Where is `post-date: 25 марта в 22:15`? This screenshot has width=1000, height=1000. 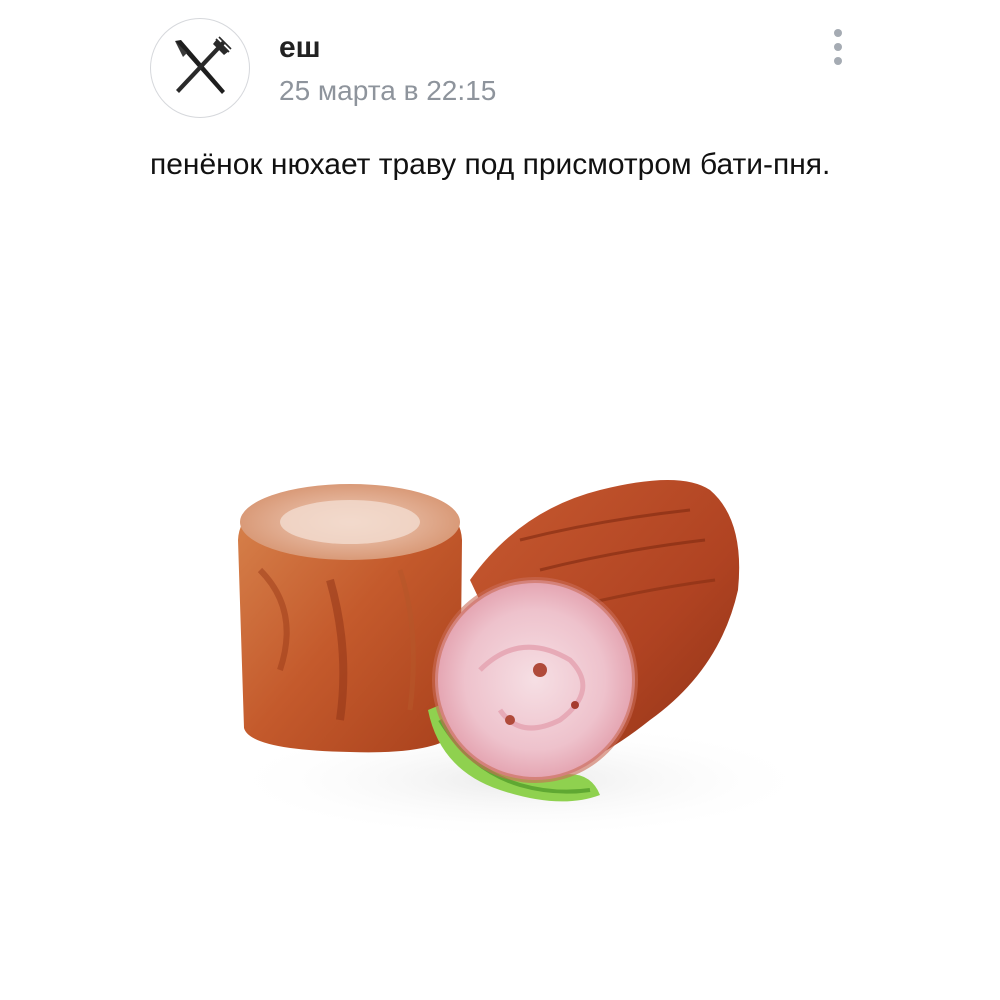
post-date: 25 марта в 22:15 is located at coordinates (387, 91).